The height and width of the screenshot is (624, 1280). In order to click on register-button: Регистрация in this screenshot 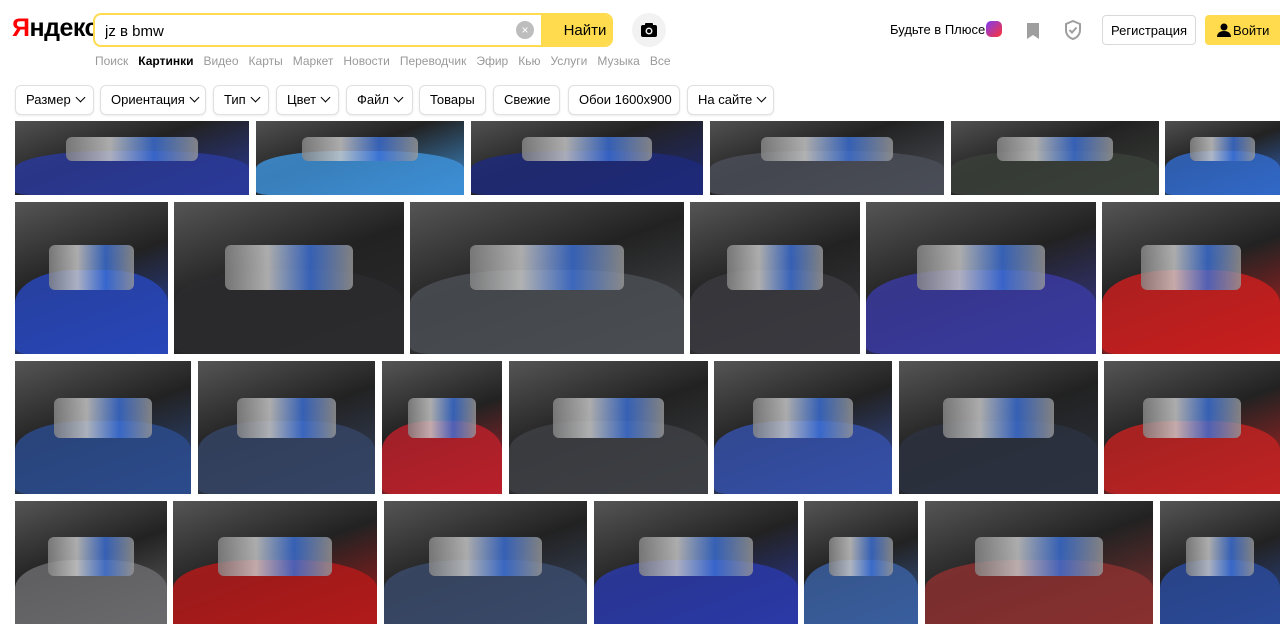, I will do `click(1149, 30)`.